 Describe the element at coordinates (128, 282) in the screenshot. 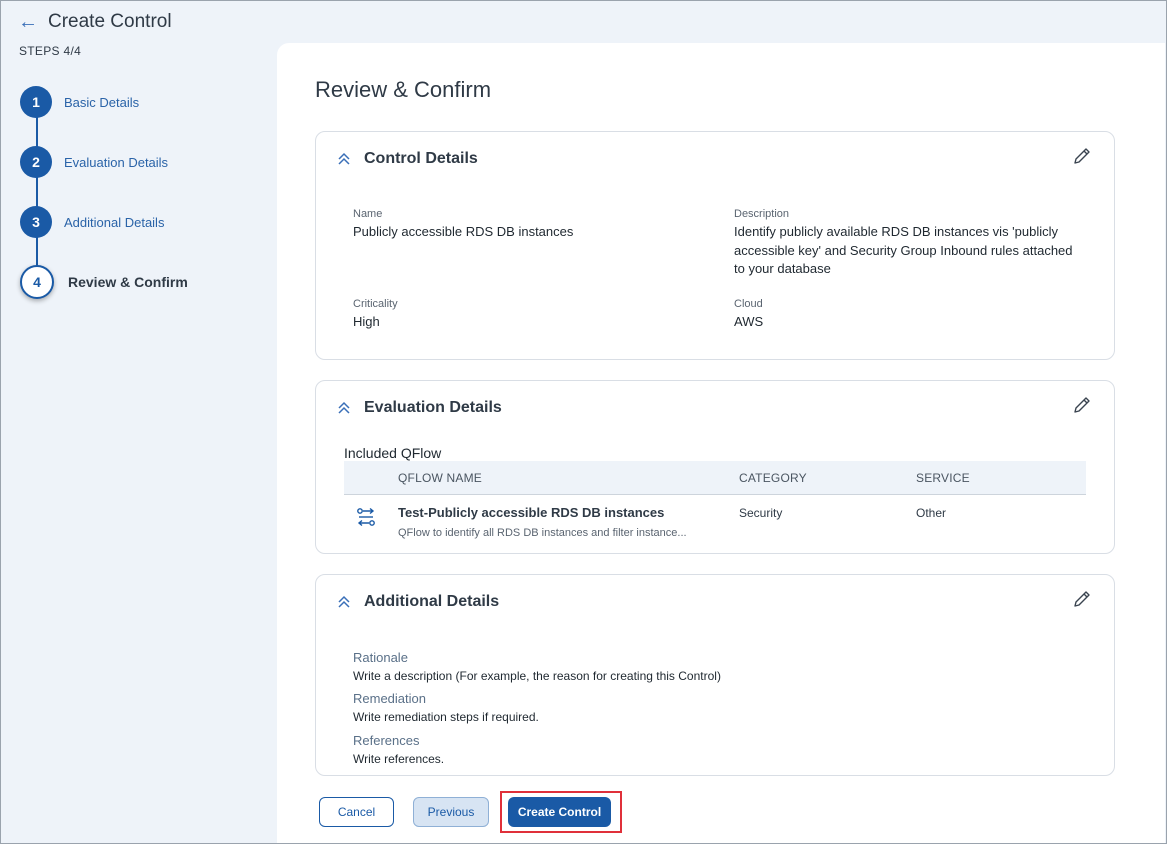

I see `step-label: Review & Confirm` at that location.